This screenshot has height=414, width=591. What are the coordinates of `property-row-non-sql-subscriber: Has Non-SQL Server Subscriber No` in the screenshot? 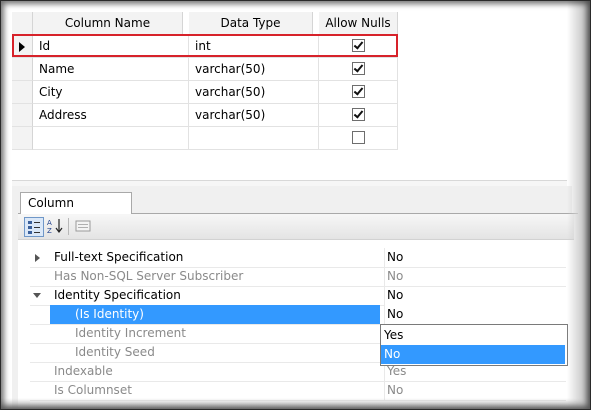 It's located at (298, 277).